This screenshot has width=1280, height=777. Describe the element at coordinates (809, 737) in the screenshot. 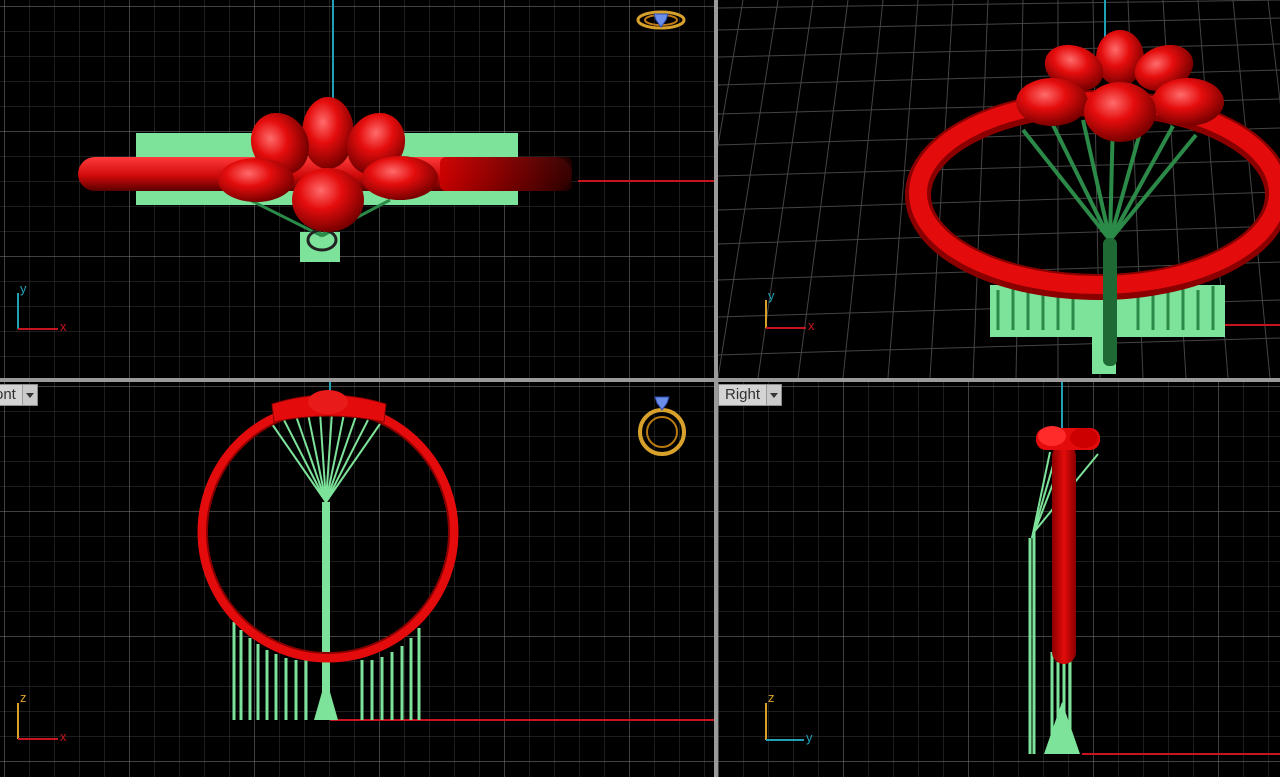

I see `axis-label-horizontal: y` at that location.